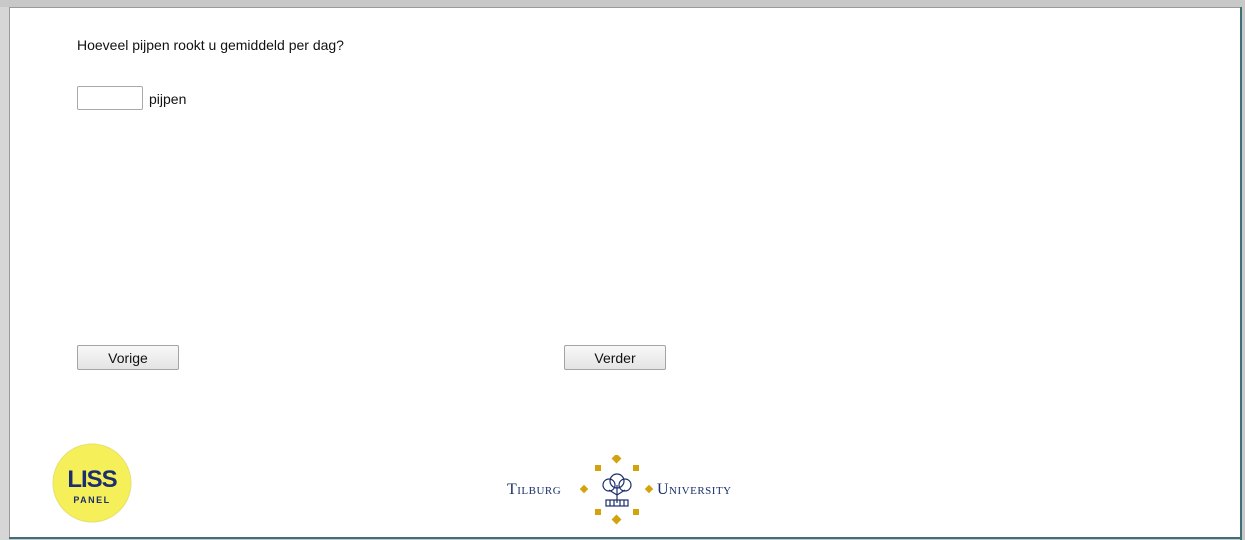 This screenshot has height=540, width=1245. Describe the element at coordinates (625, 538) in the screenshot. I see `page-bottom-border` at that location.